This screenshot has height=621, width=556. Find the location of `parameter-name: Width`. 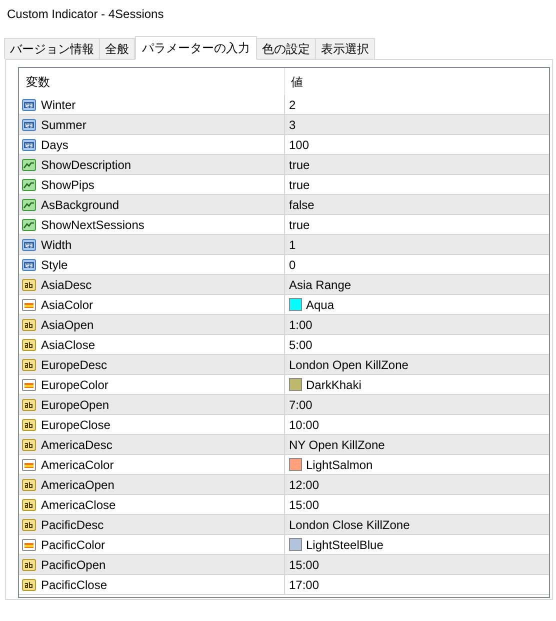

parameter-name: Width is located at coordinates (56, 245).